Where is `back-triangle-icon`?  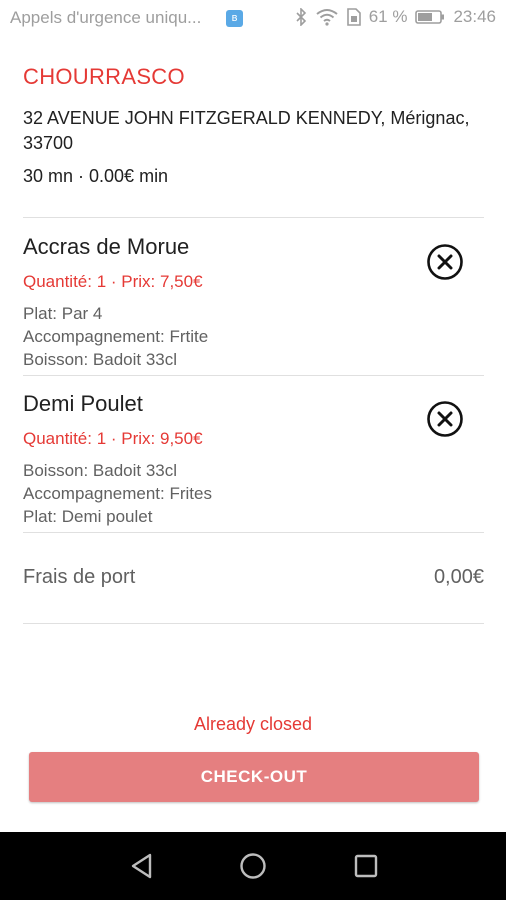 back-triangle-icon is located at coordinates (141, 866).